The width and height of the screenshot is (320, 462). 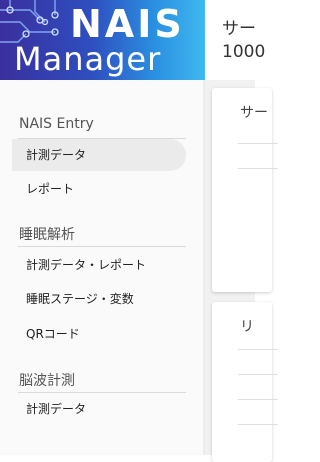 I want to click on header-text-line1: サー, so click(x=239, y=29).